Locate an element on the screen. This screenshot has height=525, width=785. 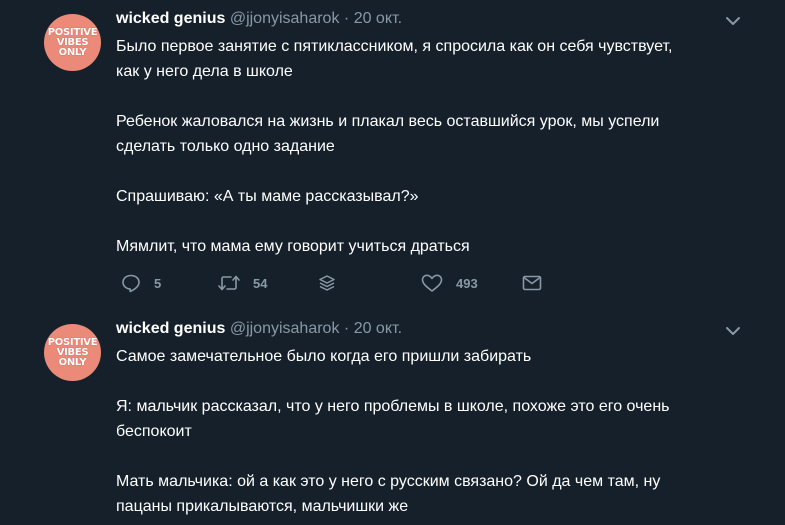
stack-button is located at coordinates (327, 283).